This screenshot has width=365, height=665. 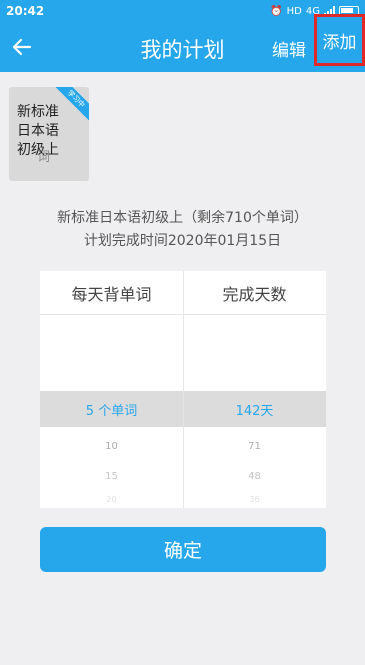 I want to click on alarm-icon: ⏰, so click(x=276, y=11).